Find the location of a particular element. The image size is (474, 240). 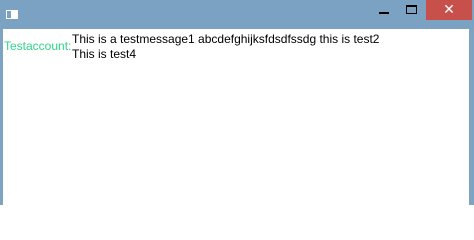

maximize-icon is located at coordinates (411, 9).